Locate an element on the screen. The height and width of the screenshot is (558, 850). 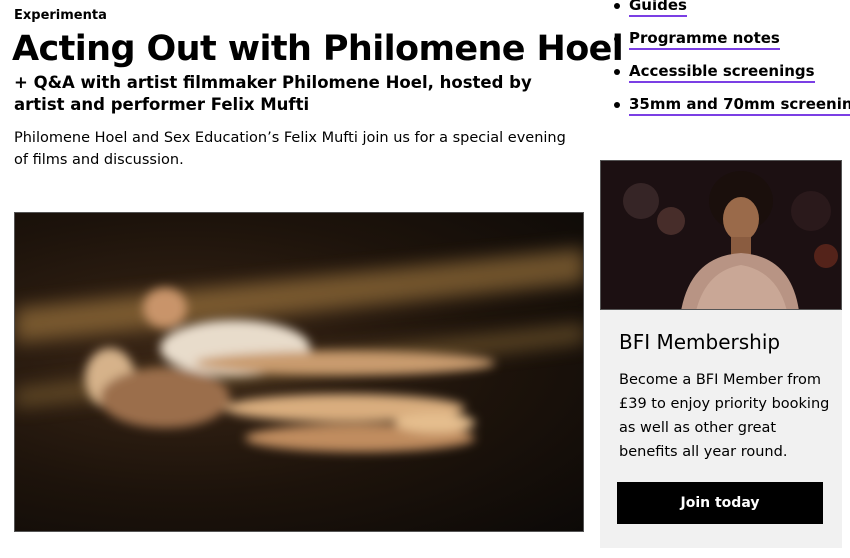
link-35mm-70mm-screenings: 35mm and 70mm screenings is located at coordinates (739, 105).